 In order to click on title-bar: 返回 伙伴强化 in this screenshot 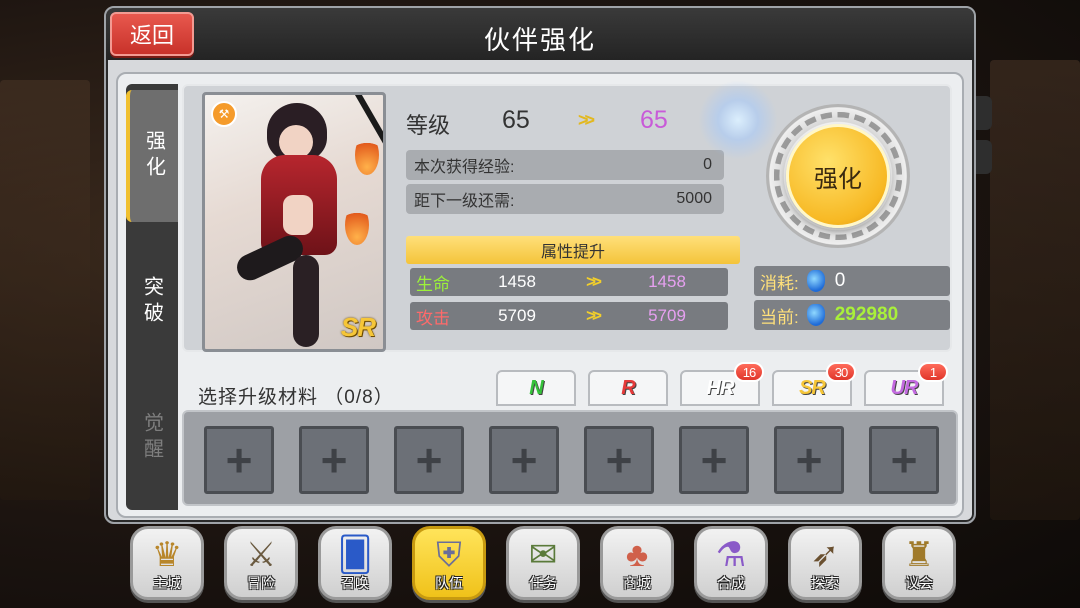, I will do `click(540, 34)`.